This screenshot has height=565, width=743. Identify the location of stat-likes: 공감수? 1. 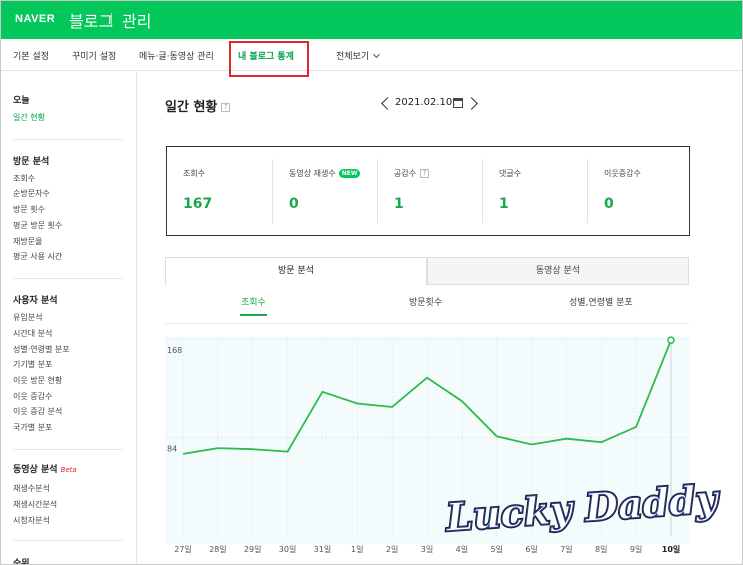
(430, 191).